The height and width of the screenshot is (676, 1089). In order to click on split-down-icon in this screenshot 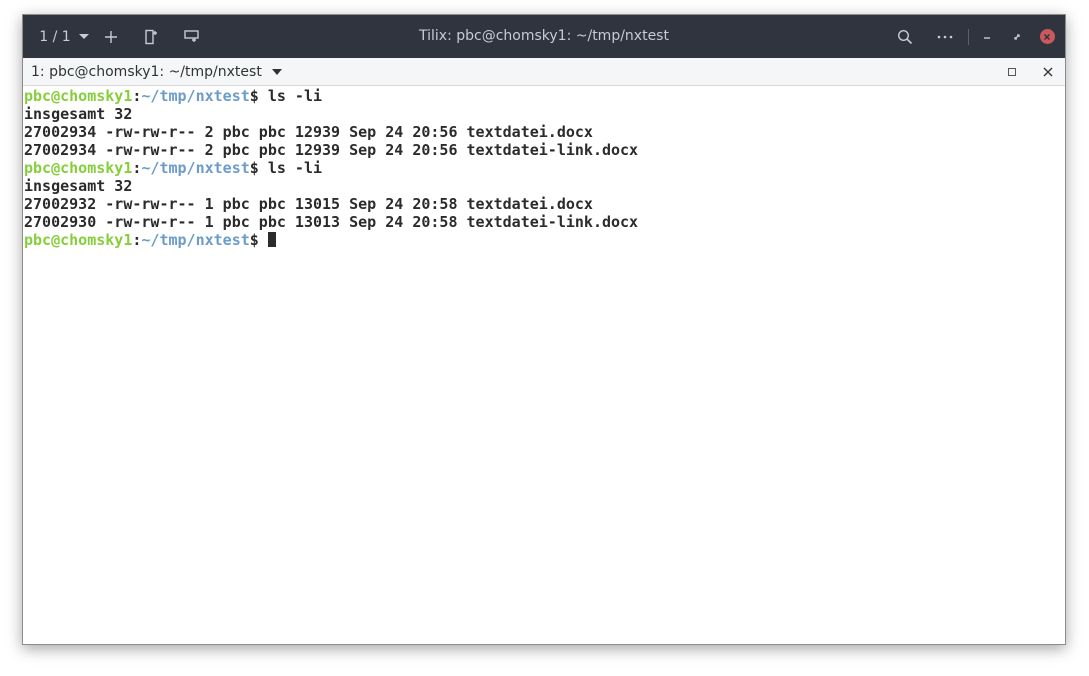, I will do `click(191, 35)`.